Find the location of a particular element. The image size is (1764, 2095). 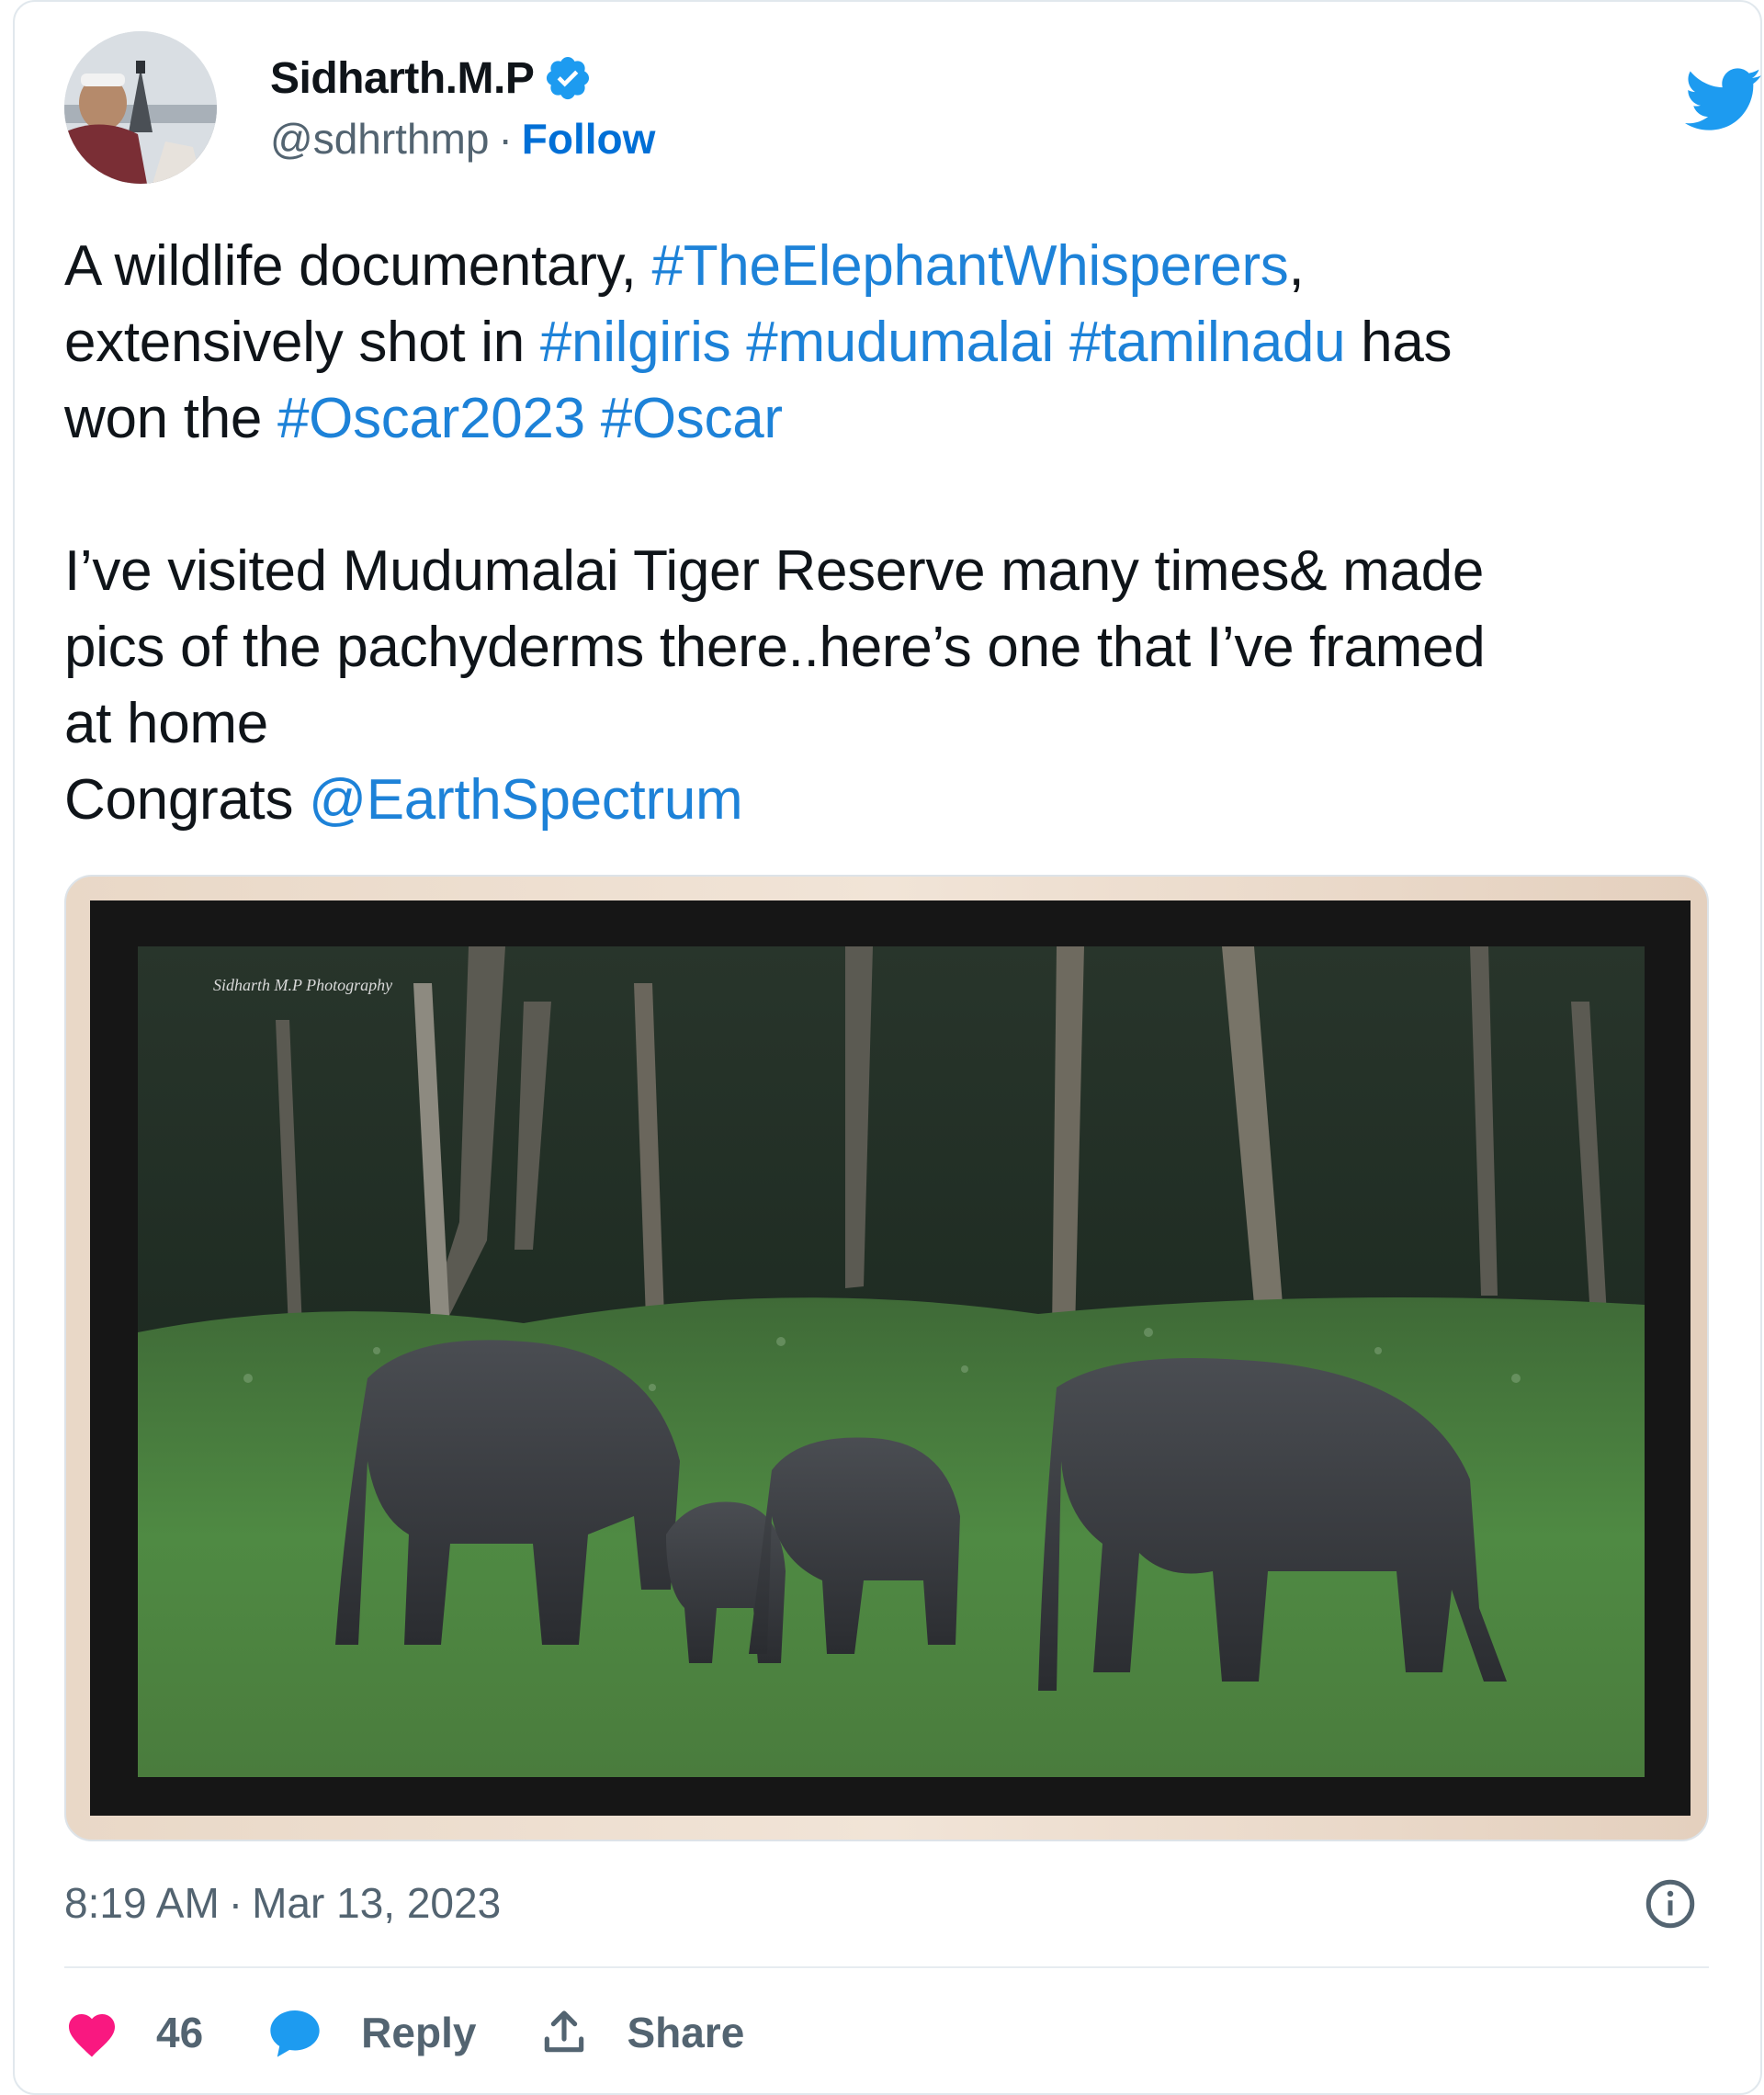

hashtag-link: #TheElephantWhisperers is located at coordinates (971, 266).